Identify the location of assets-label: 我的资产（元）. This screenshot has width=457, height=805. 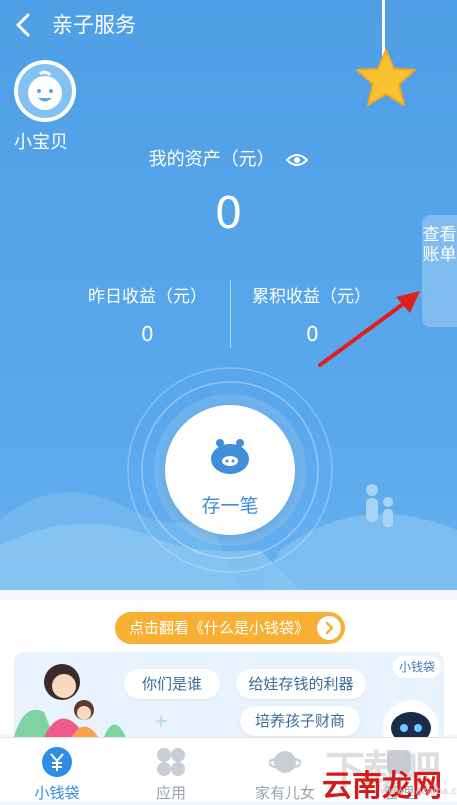
(211, 159).